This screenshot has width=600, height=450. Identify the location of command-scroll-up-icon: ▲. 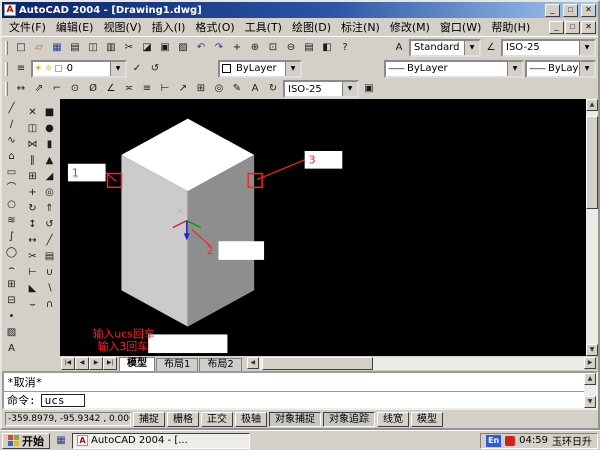
(590, 379).